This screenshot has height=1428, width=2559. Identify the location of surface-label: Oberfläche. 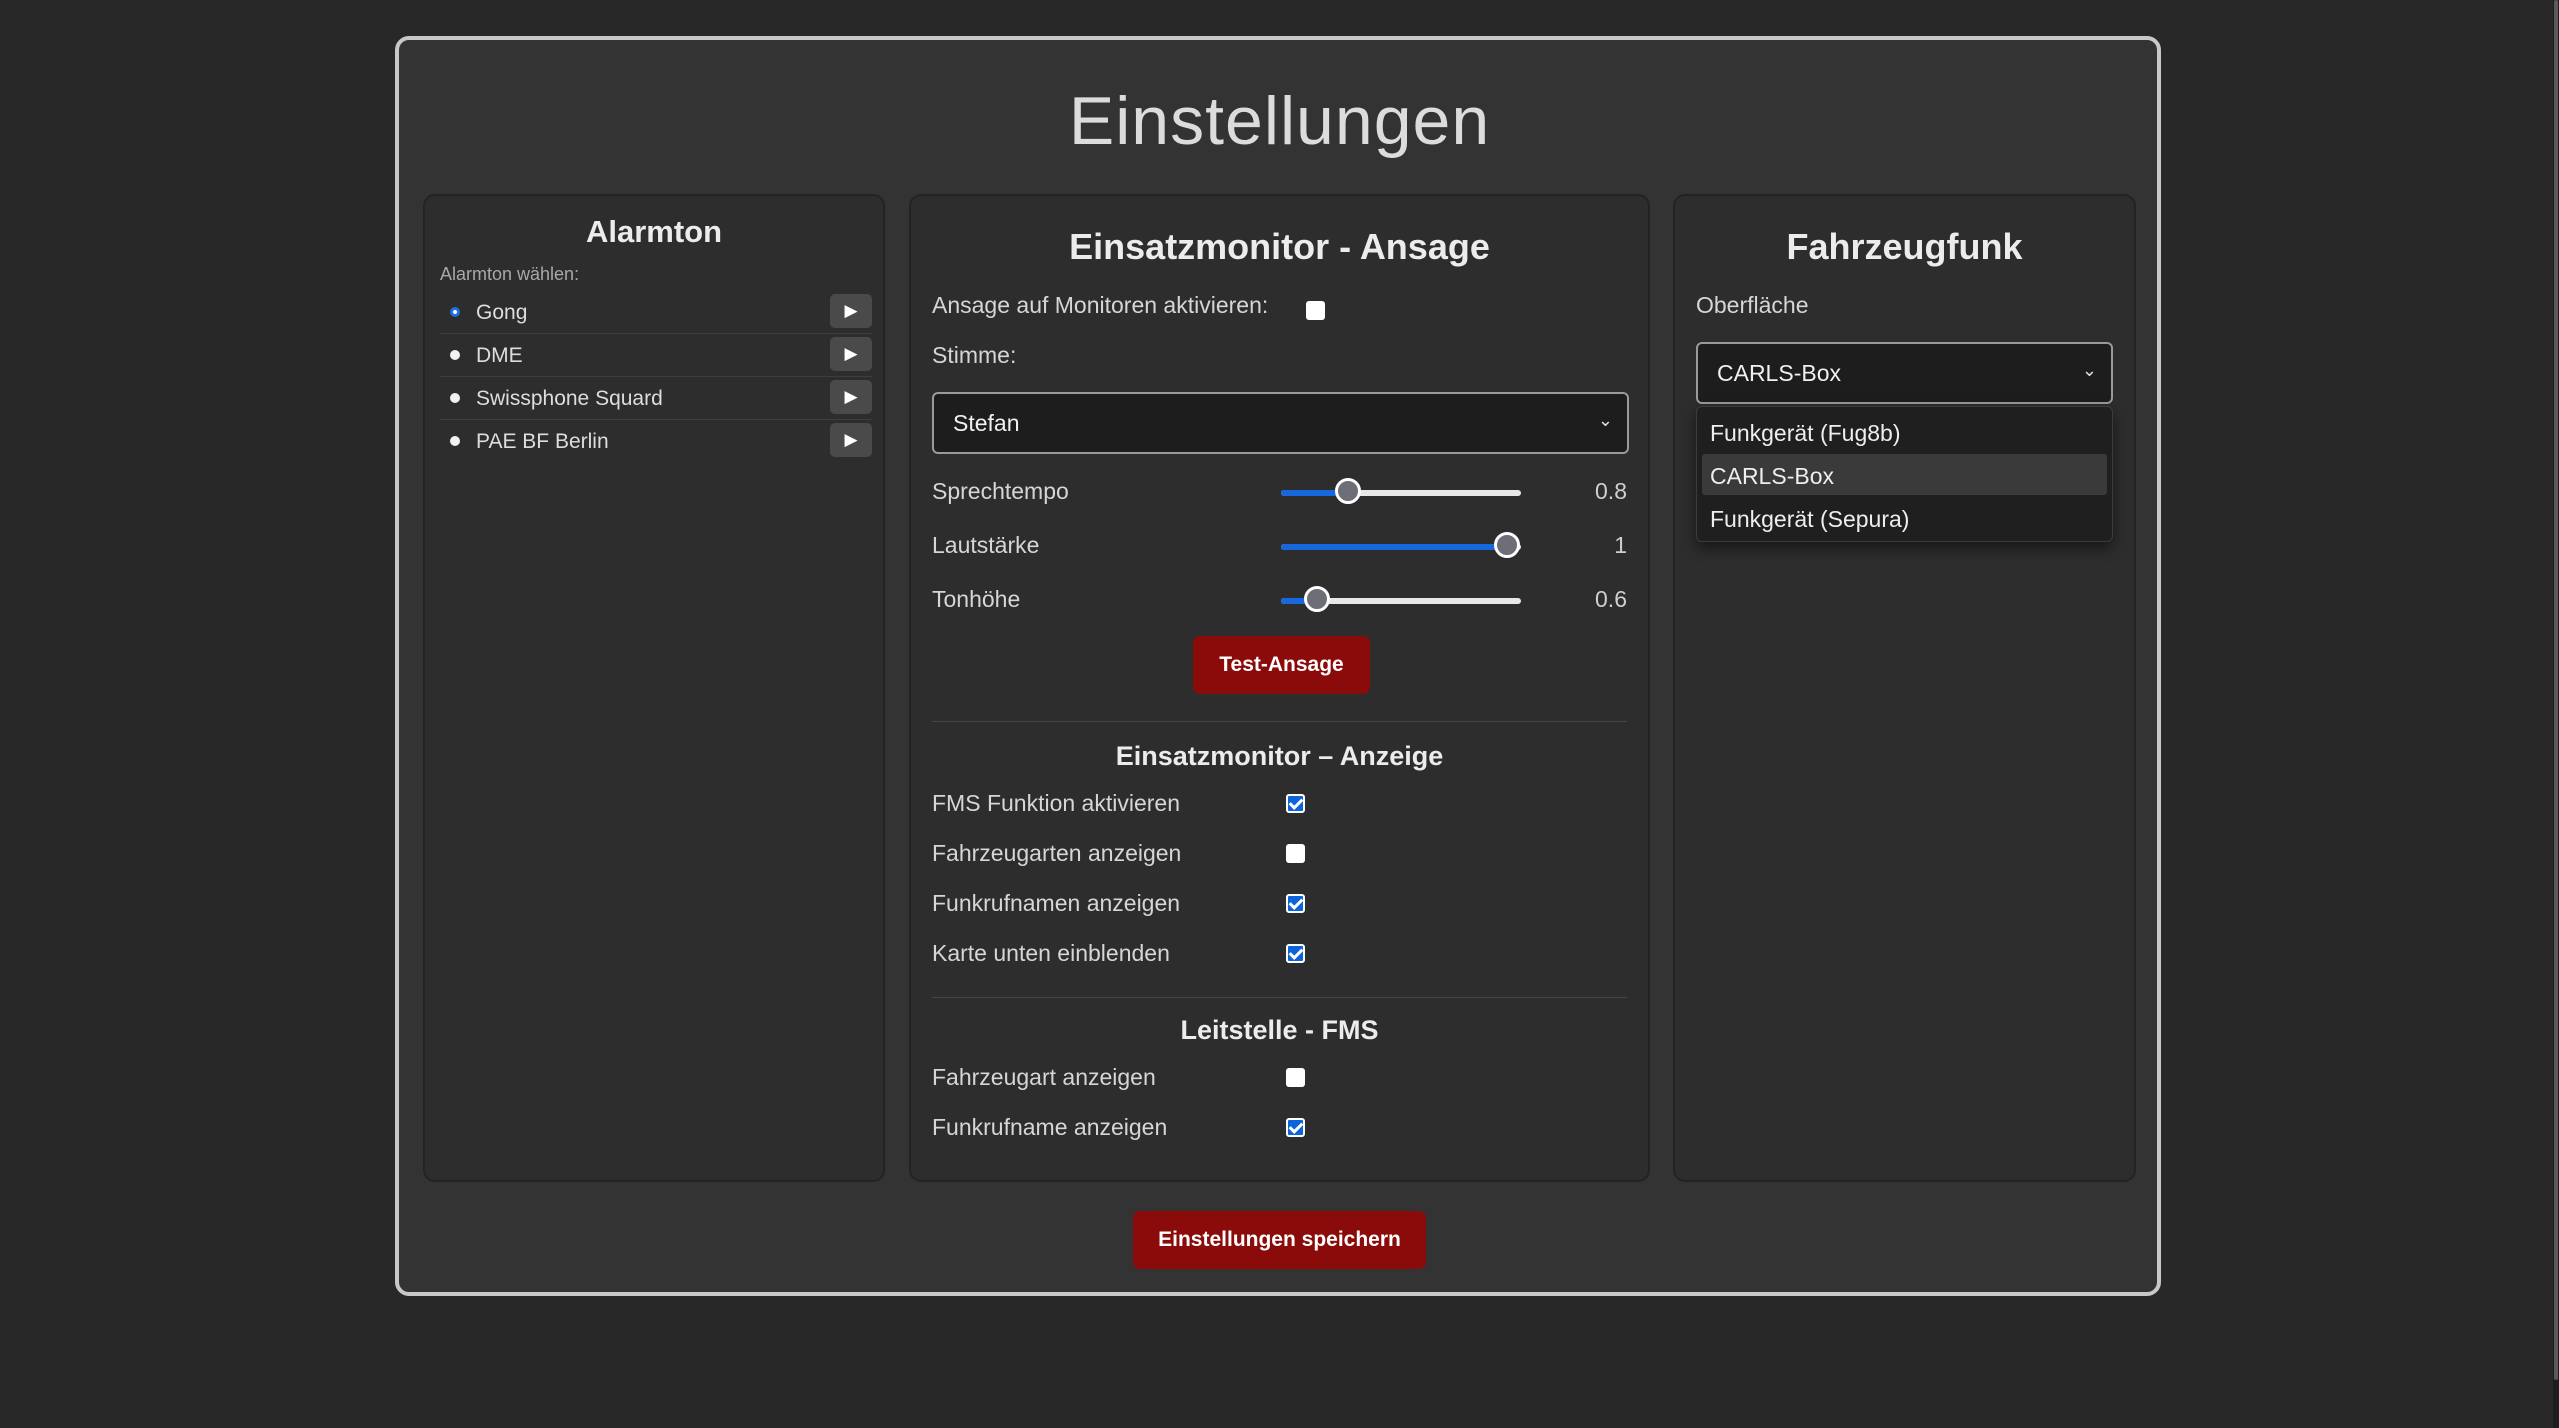
(1752, 305).